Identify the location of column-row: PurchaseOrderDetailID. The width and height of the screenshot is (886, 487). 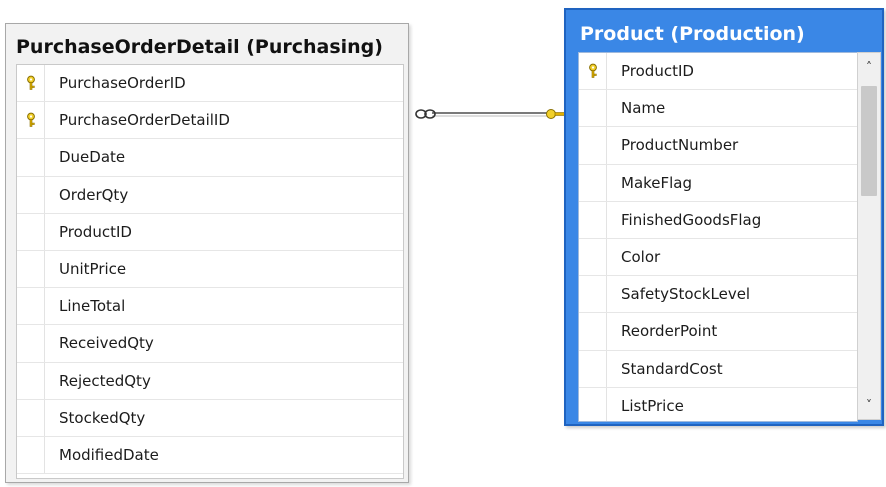
(210, 121).